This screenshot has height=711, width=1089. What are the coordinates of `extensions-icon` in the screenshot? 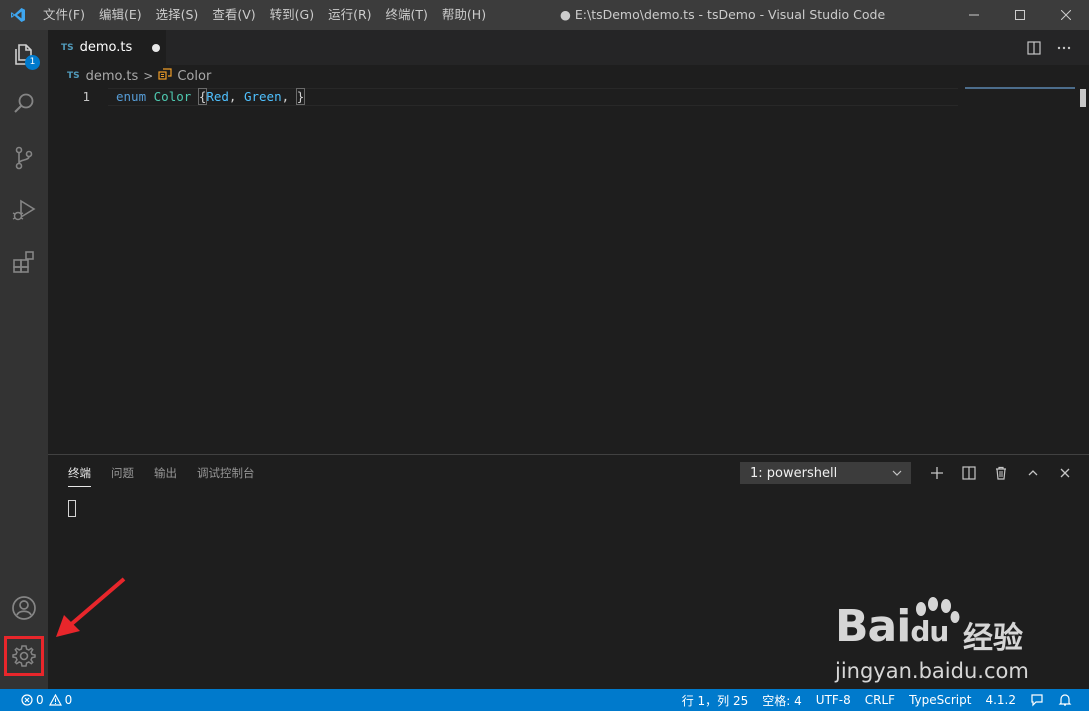 It's located at (23, 262).